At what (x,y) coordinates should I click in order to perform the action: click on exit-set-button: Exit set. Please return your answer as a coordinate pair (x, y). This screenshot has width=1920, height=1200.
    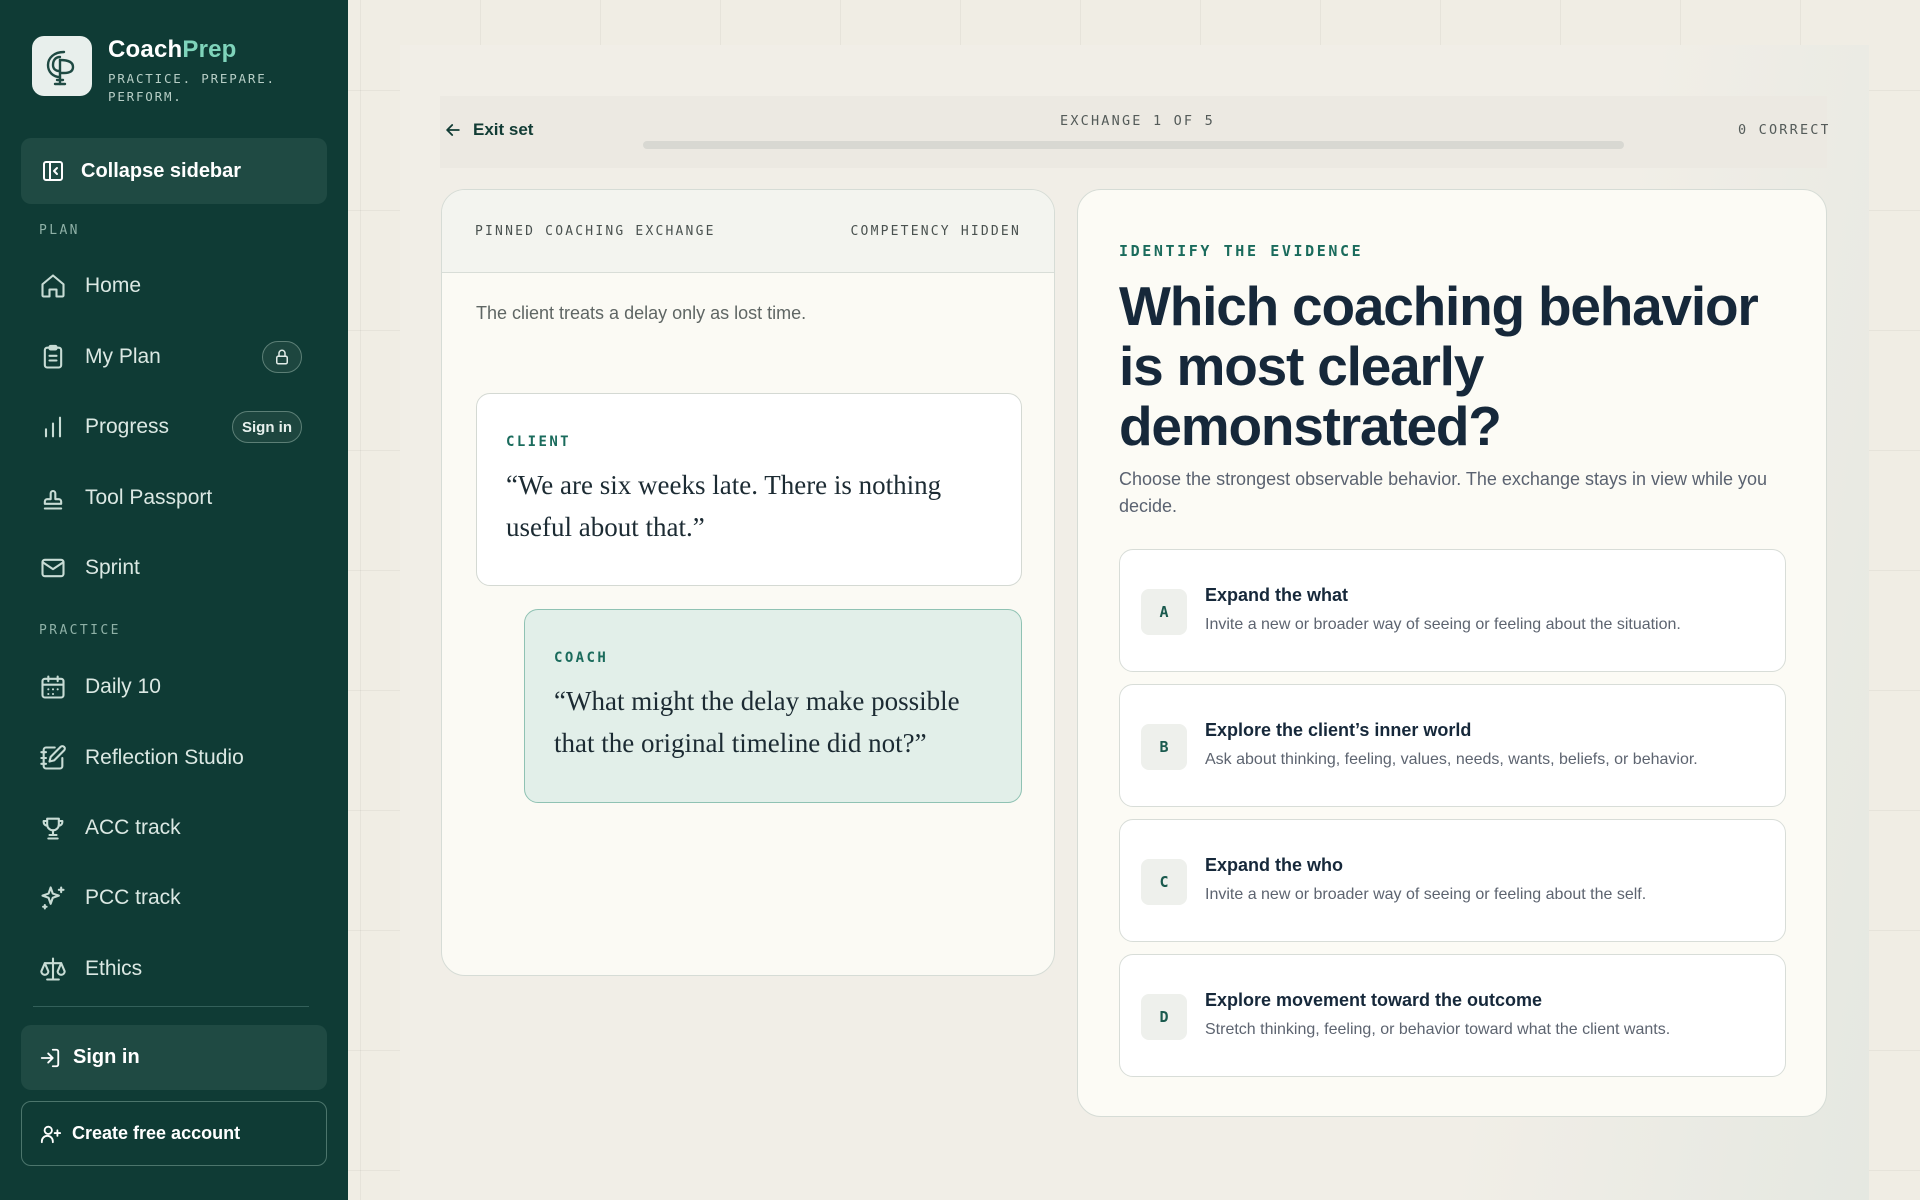
    Looking at the image, I should click on (488, 130).